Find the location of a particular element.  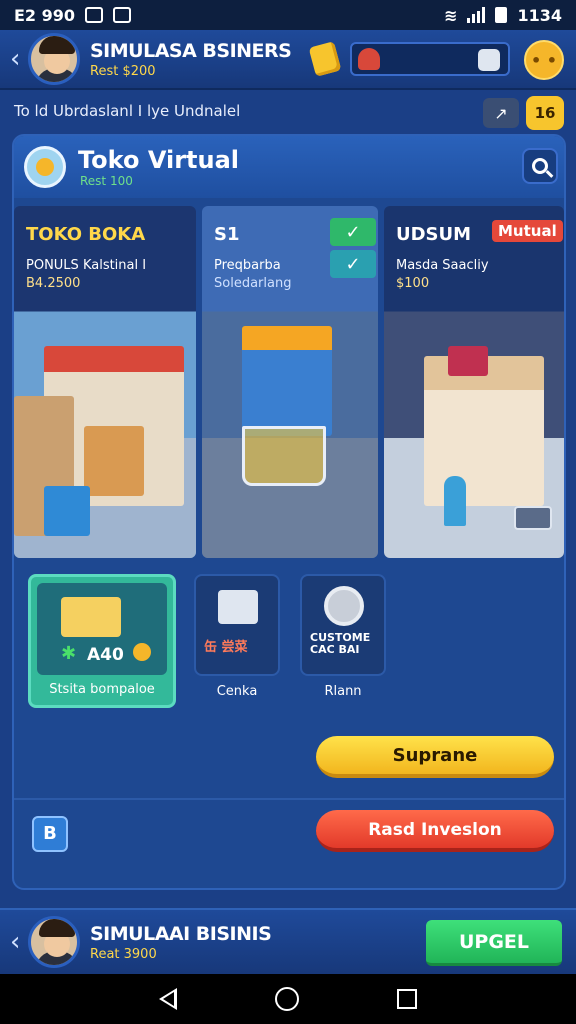

card-title: TOKO BOKA is located at coordinates (86, 234).